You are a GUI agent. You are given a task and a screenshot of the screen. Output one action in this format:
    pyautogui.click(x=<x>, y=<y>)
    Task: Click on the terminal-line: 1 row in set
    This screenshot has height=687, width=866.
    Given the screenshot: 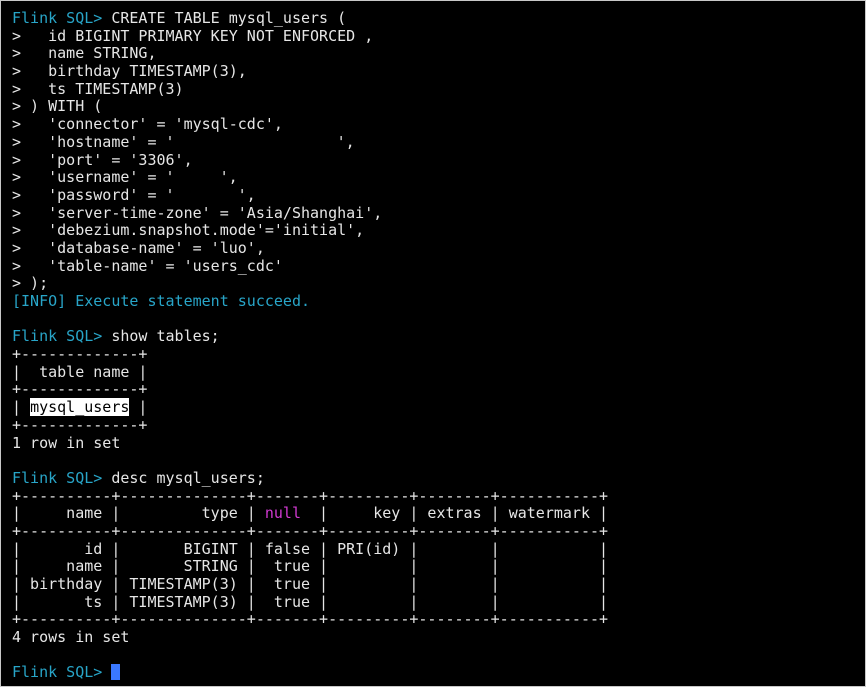 What is the action you would take?
    pyautogui.click(x=310, y=443)
    